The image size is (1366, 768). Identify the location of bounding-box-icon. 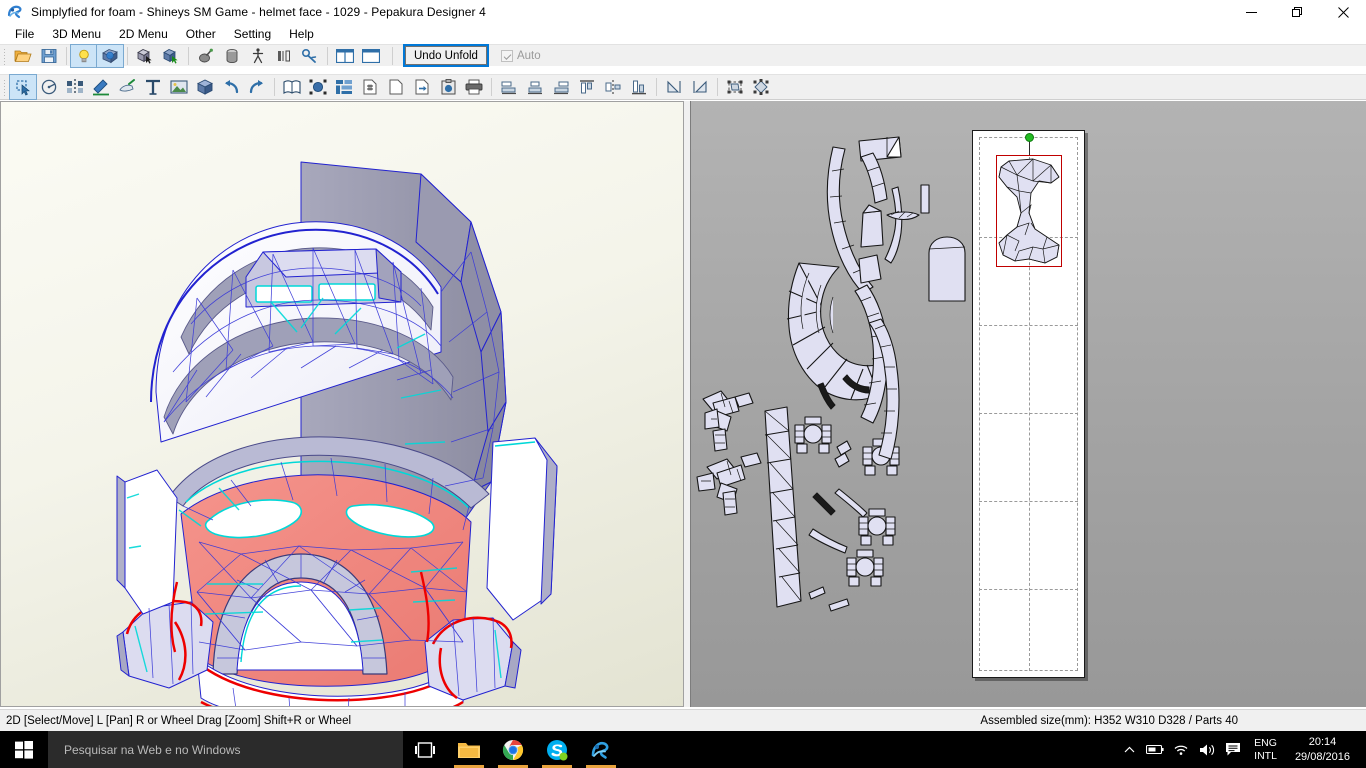
(735, 87).